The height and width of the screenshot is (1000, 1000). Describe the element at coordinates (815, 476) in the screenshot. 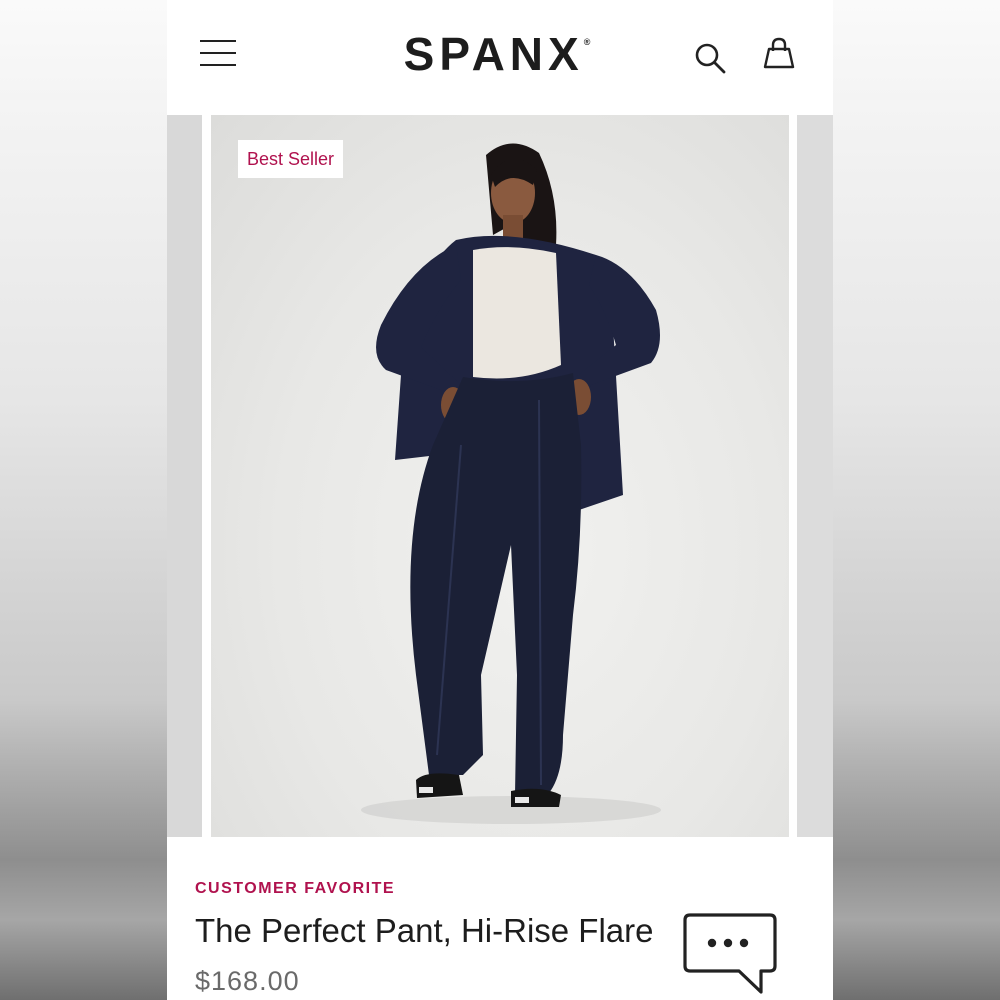

I see `next-slide-peek` at that location.